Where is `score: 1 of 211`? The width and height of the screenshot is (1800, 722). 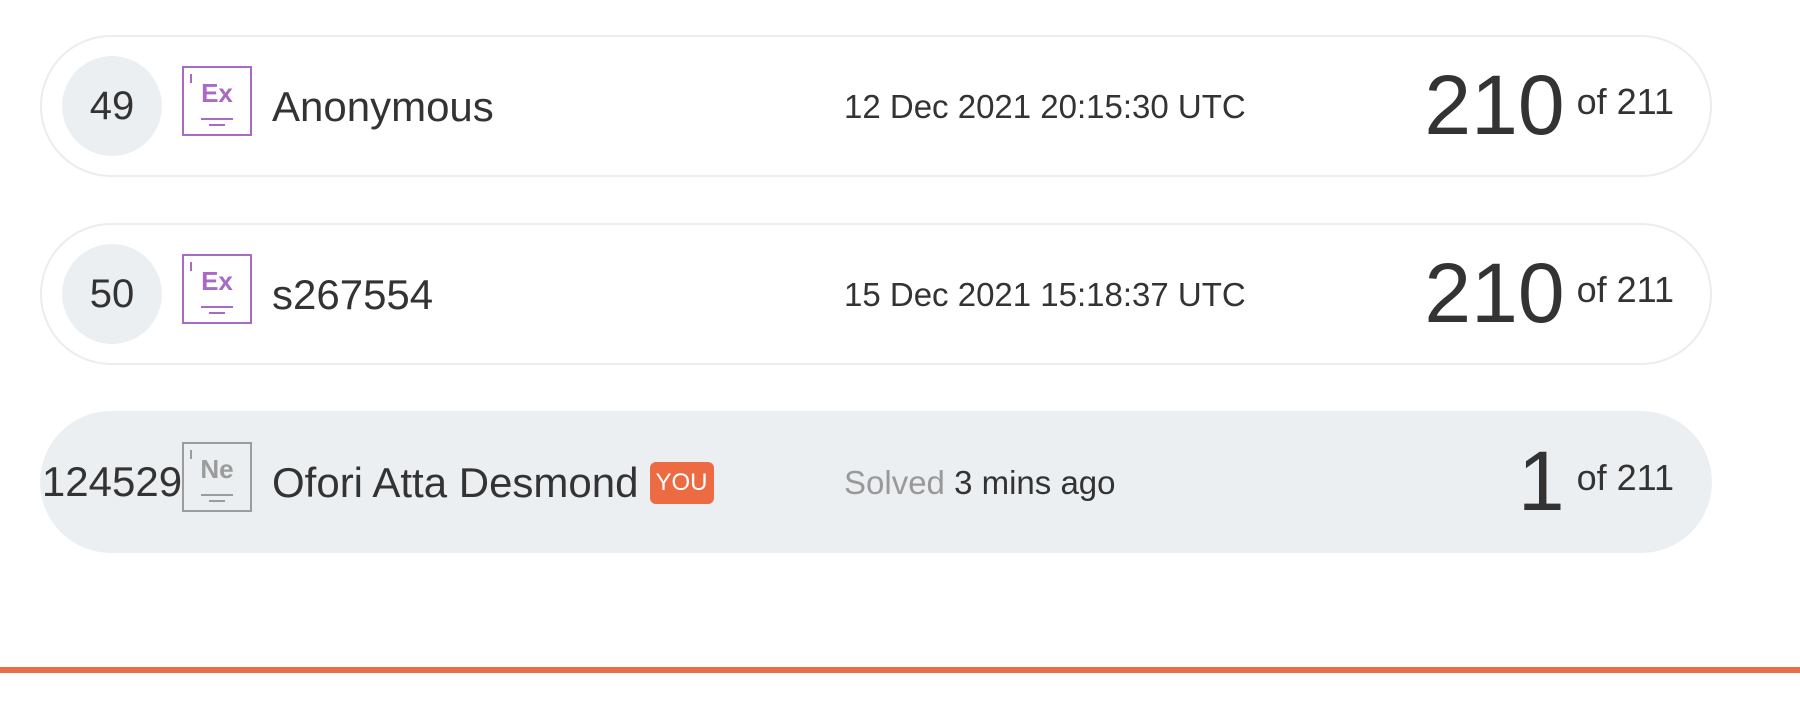 score: 1 of 211 is located at coordinates (1596, 481).